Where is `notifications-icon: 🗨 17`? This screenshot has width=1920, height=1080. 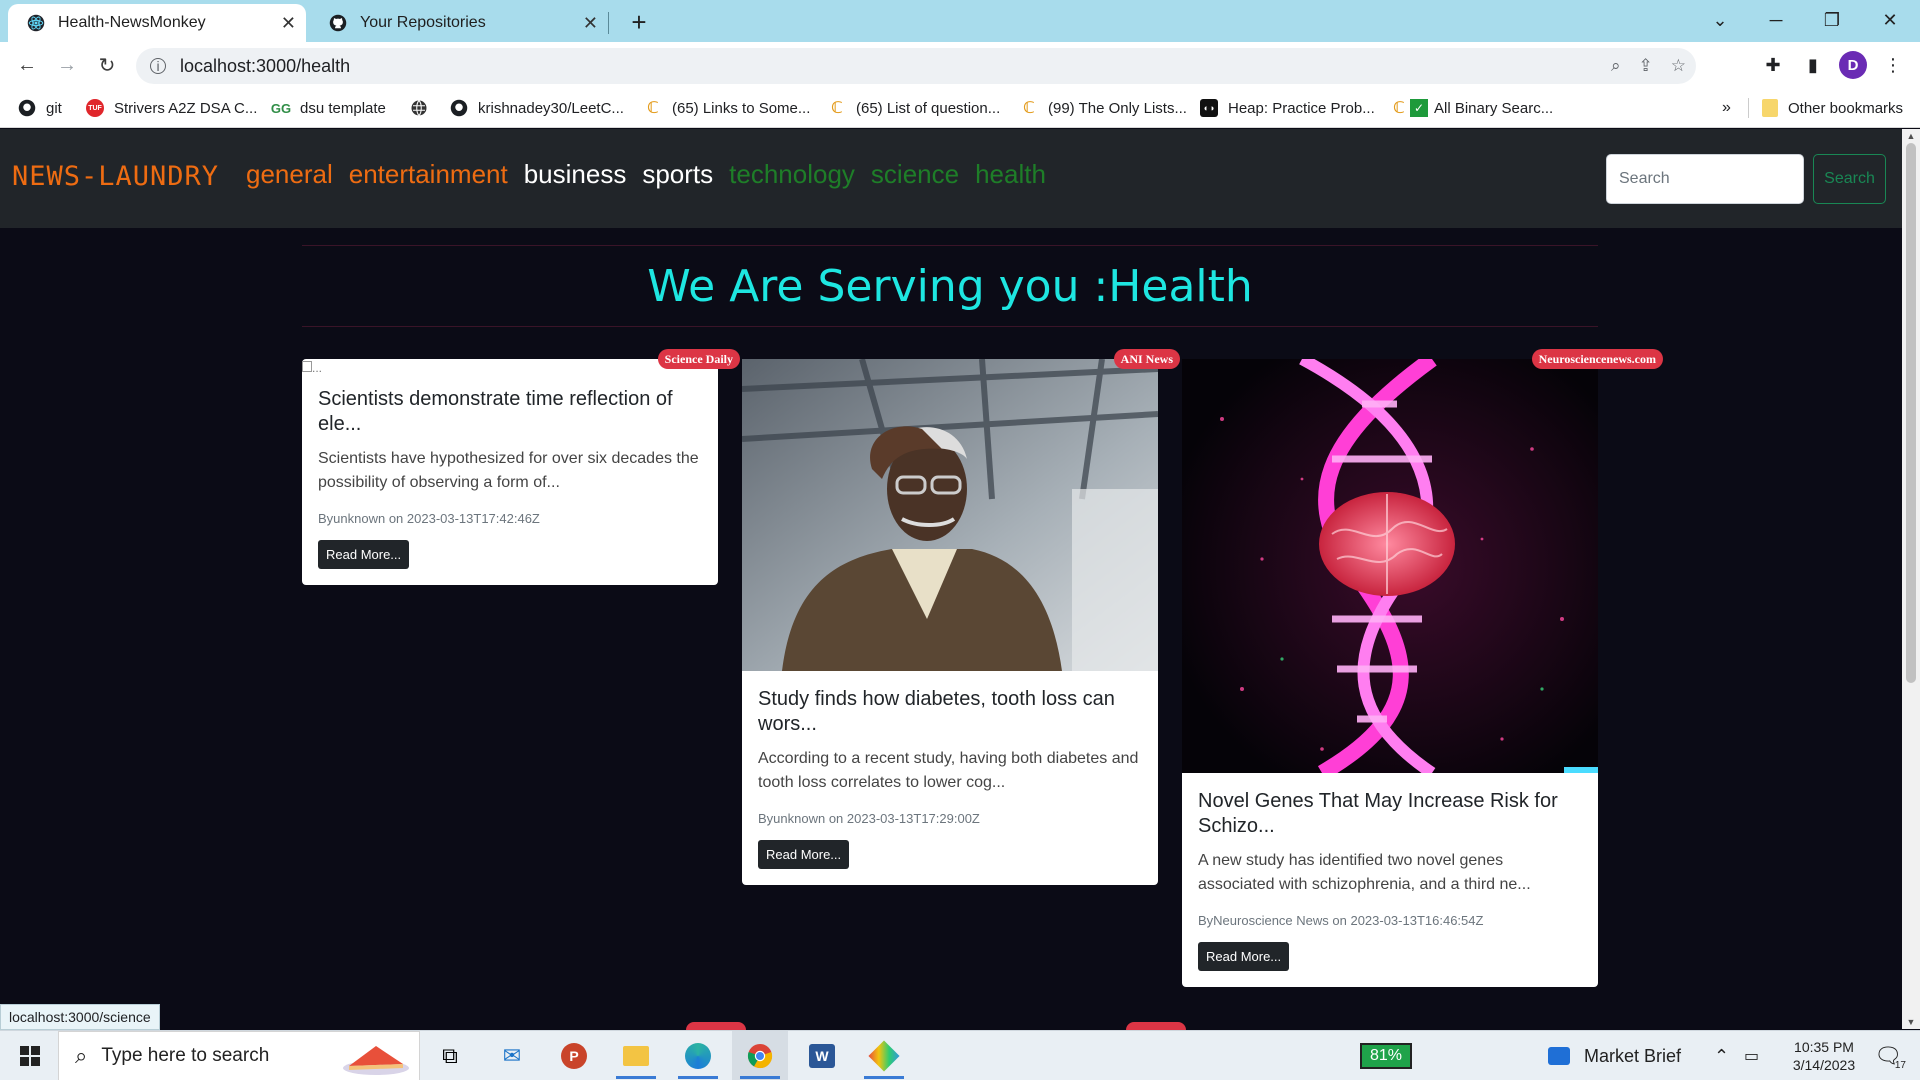
notifications-icon: 🗨 17 is located at coordinates (1888, 1055).